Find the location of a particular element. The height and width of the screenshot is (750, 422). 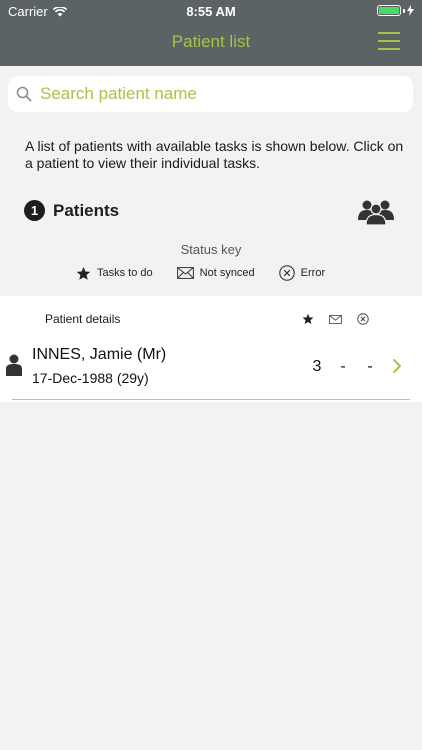

status-key: Tasks to do Not synced Error is located at coordinates (212, 273).